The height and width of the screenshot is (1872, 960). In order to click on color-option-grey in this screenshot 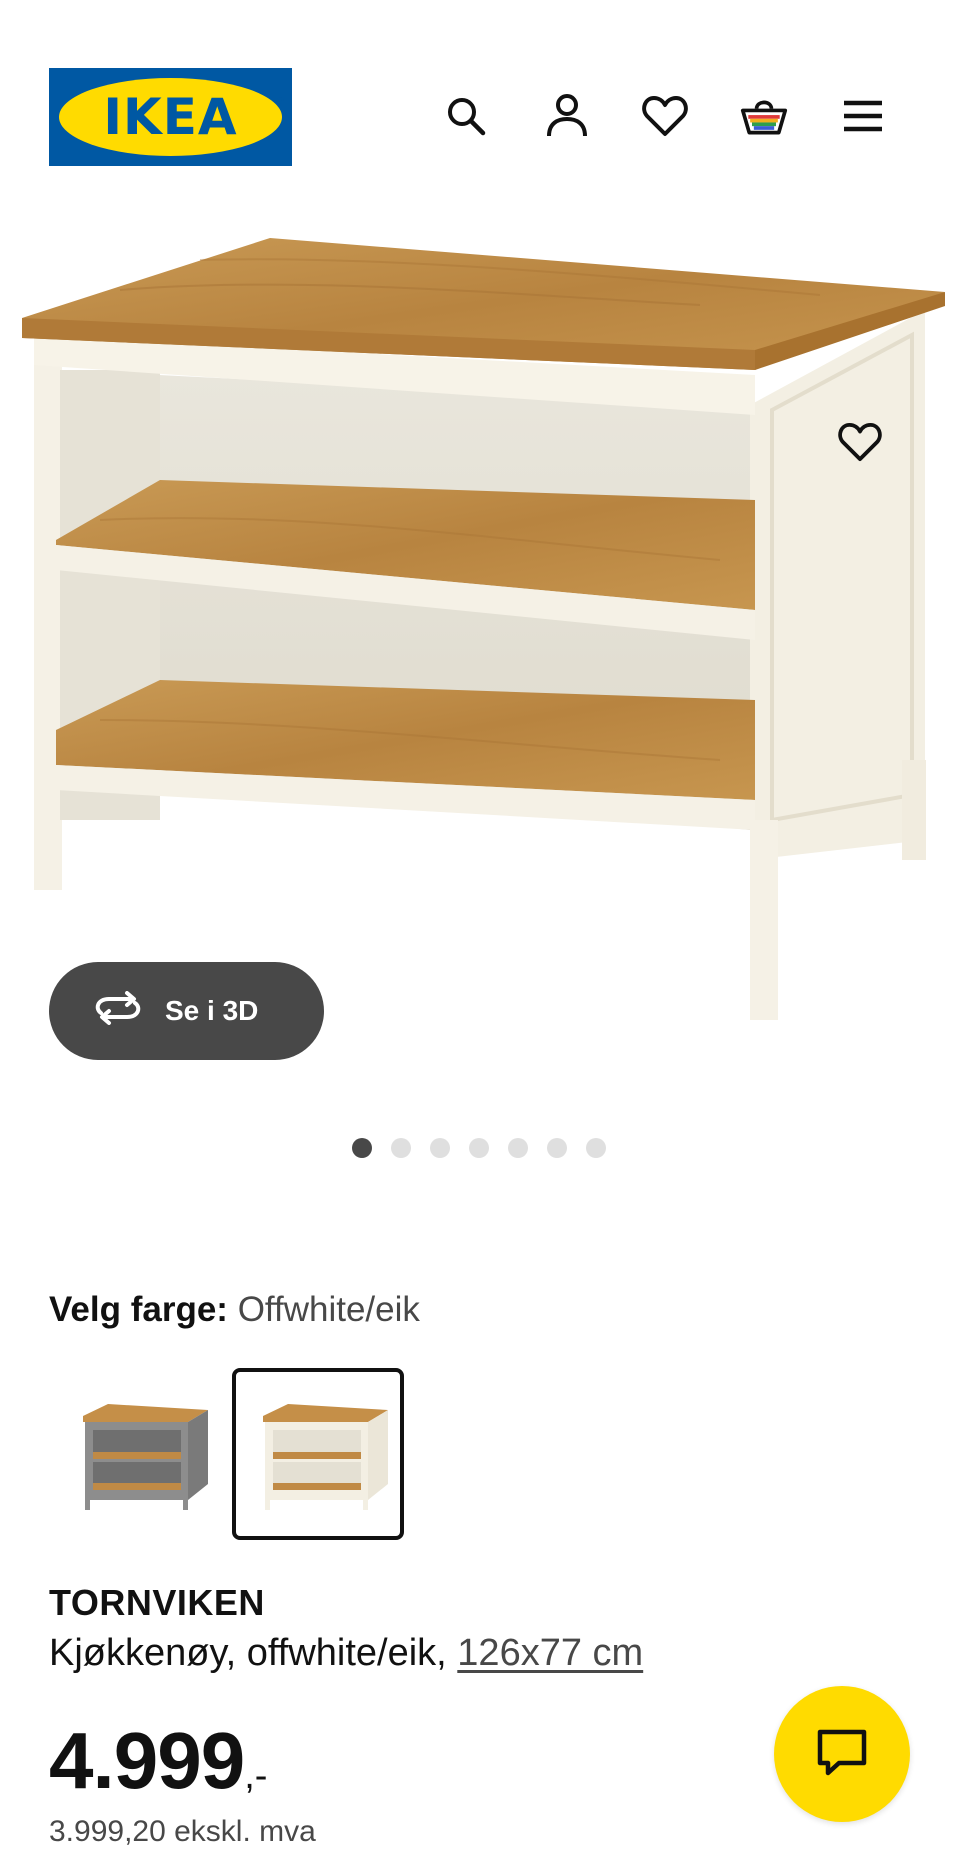, I will do `click(138, 1454)`.